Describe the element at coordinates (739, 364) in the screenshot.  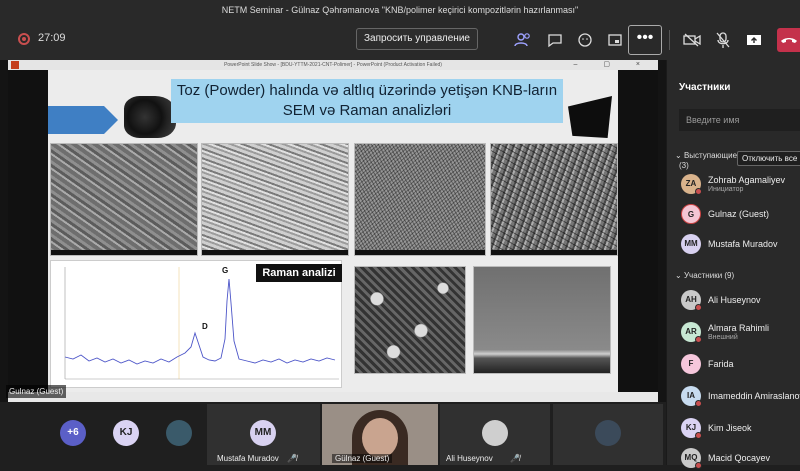
I see `participant-farida: F Farida` at that location.